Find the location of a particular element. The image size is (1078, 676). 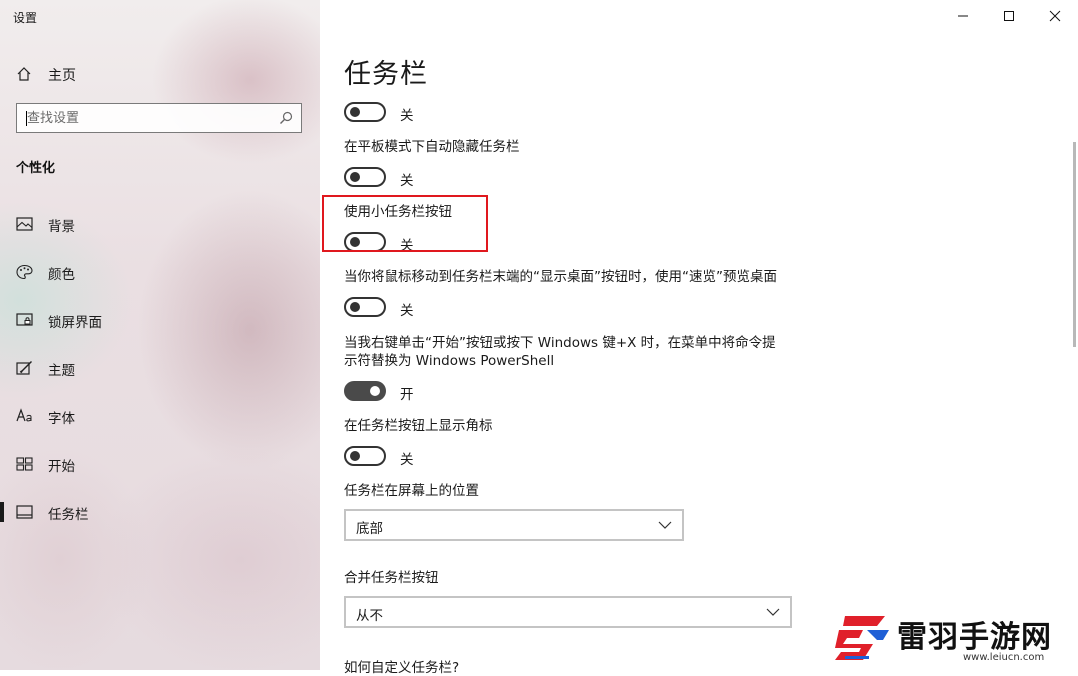

sidebar-item-label: 锁屏界面 is located at coordinates (75, 323).